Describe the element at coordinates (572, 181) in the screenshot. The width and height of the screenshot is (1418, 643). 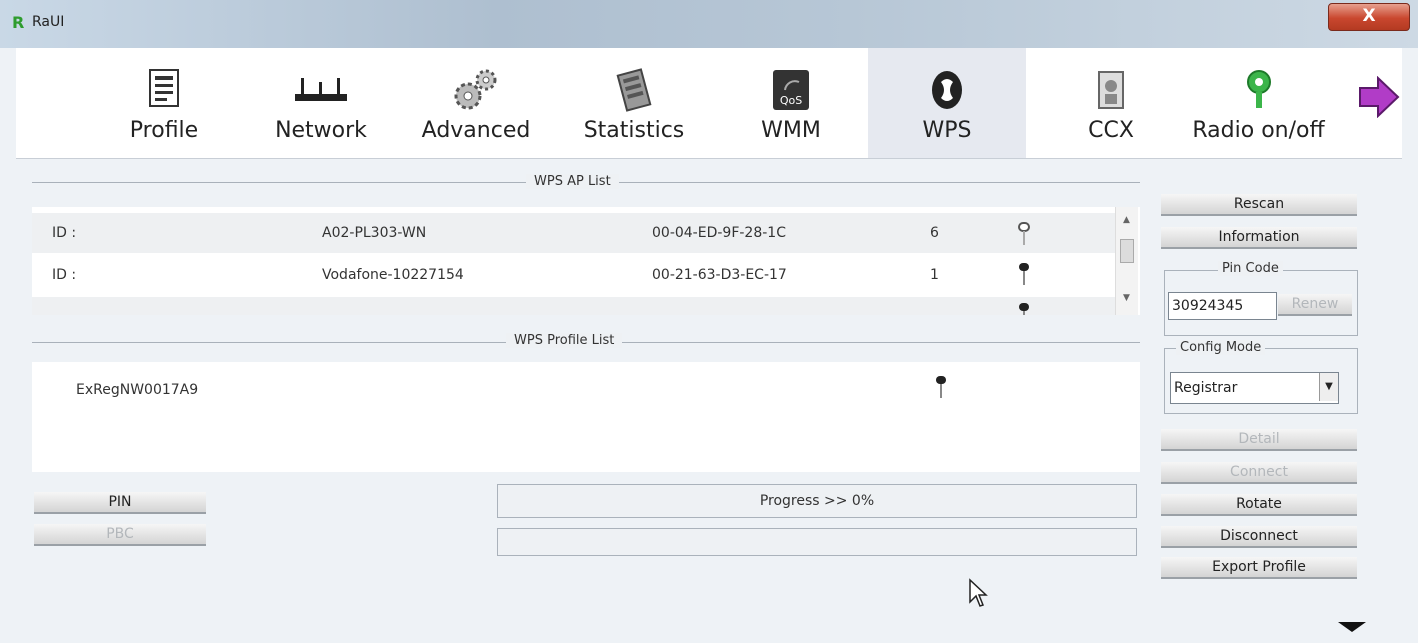
I see `ap-list-title: WPS AP List` at that location.